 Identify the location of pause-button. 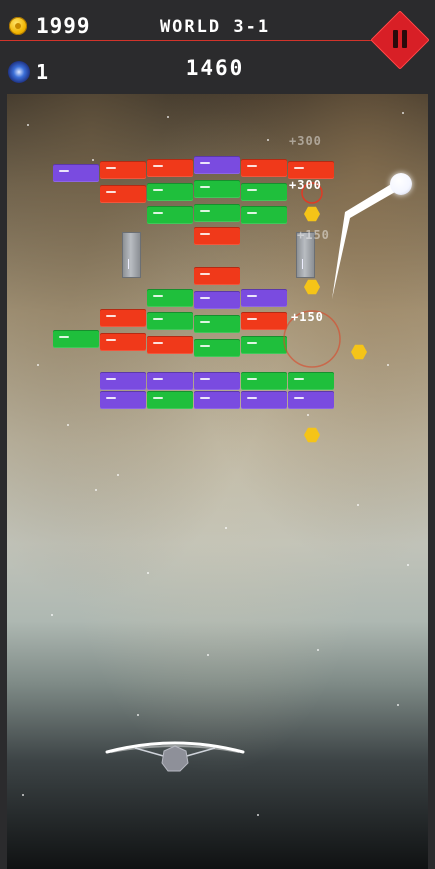
(400, 40).